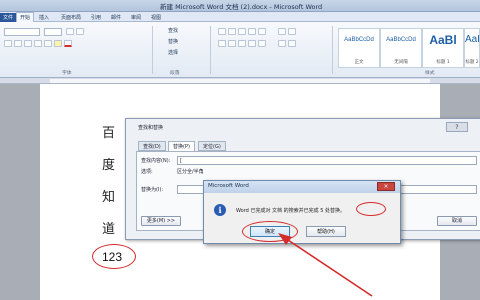  Describe the element at coordinates (44, 17) in the screenshot. I see `tab-insert: 插入` at that location.